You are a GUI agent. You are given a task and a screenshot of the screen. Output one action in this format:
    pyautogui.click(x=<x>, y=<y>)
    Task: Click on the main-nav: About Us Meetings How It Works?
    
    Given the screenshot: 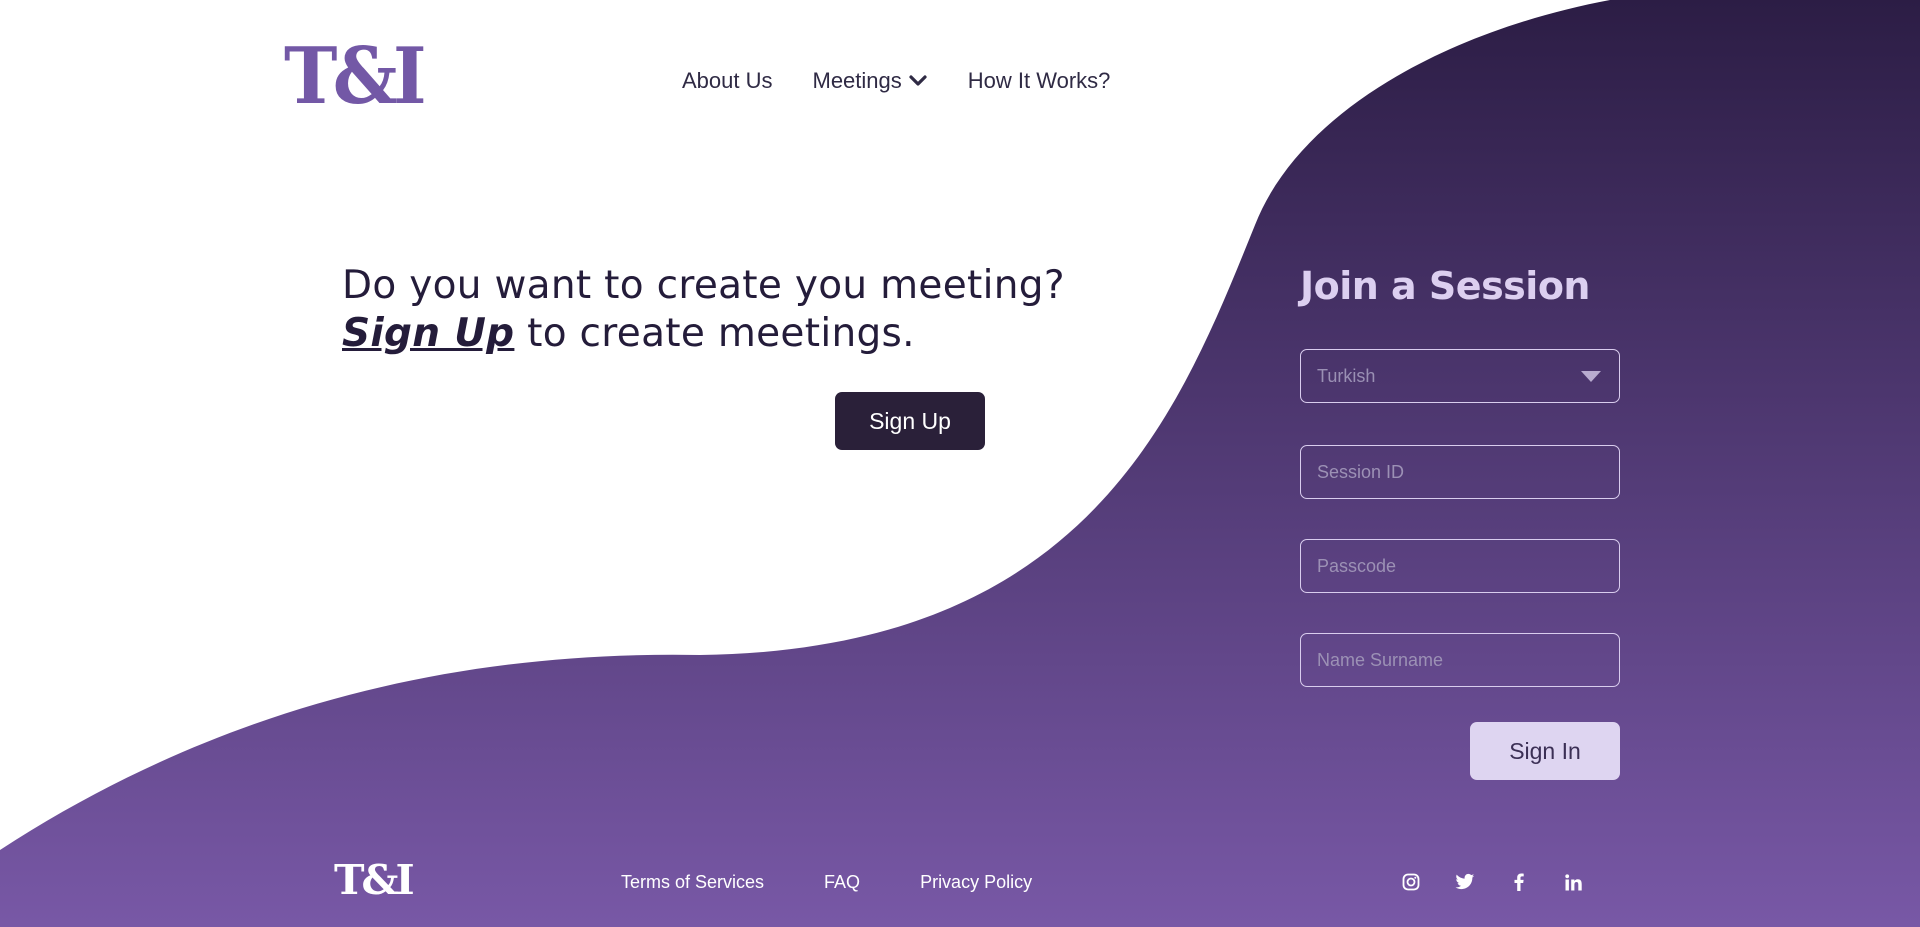 What is the action you would take?
    pyautogui.click(x=916, y=81)
    